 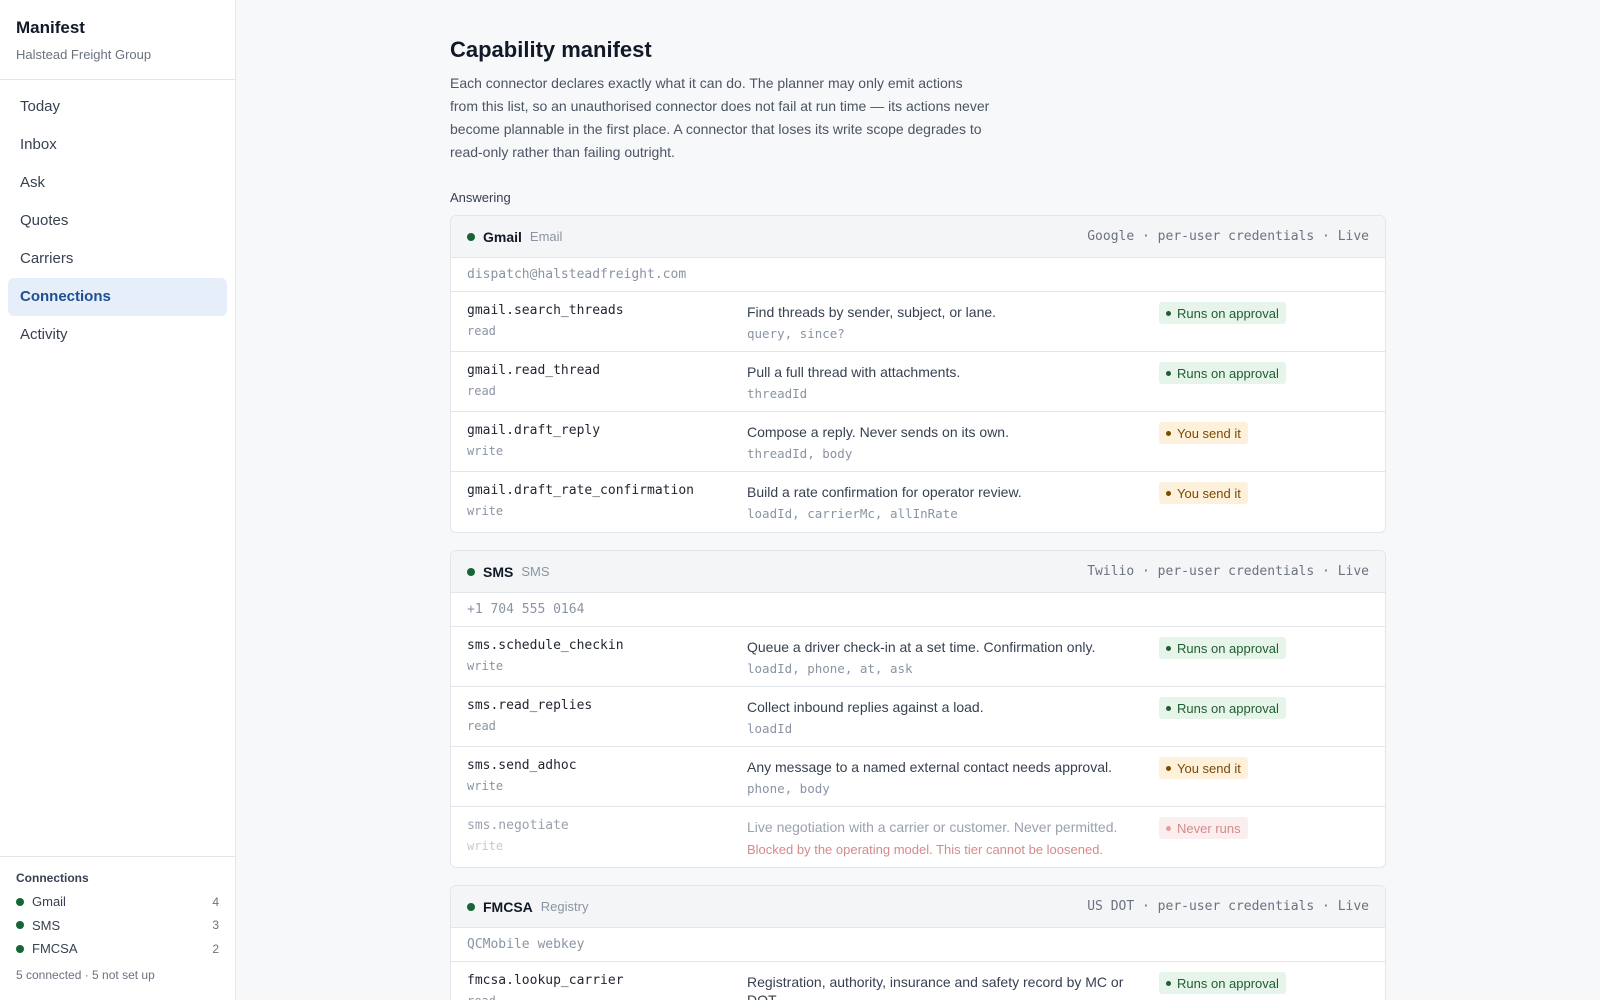 I want to click on sidebar-item-carriers: Carriers, so click(x=117, y=259).